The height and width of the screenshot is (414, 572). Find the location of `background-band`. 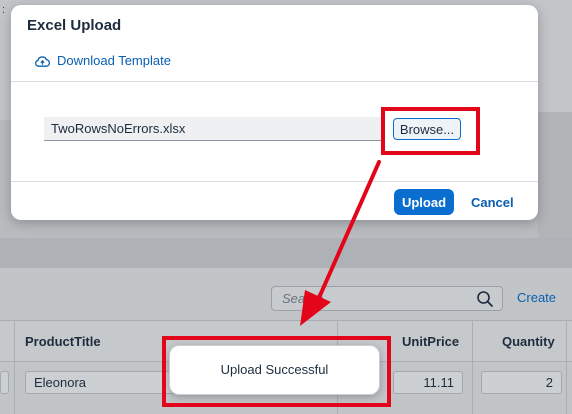

background-band is located at coordinates (286, 253).